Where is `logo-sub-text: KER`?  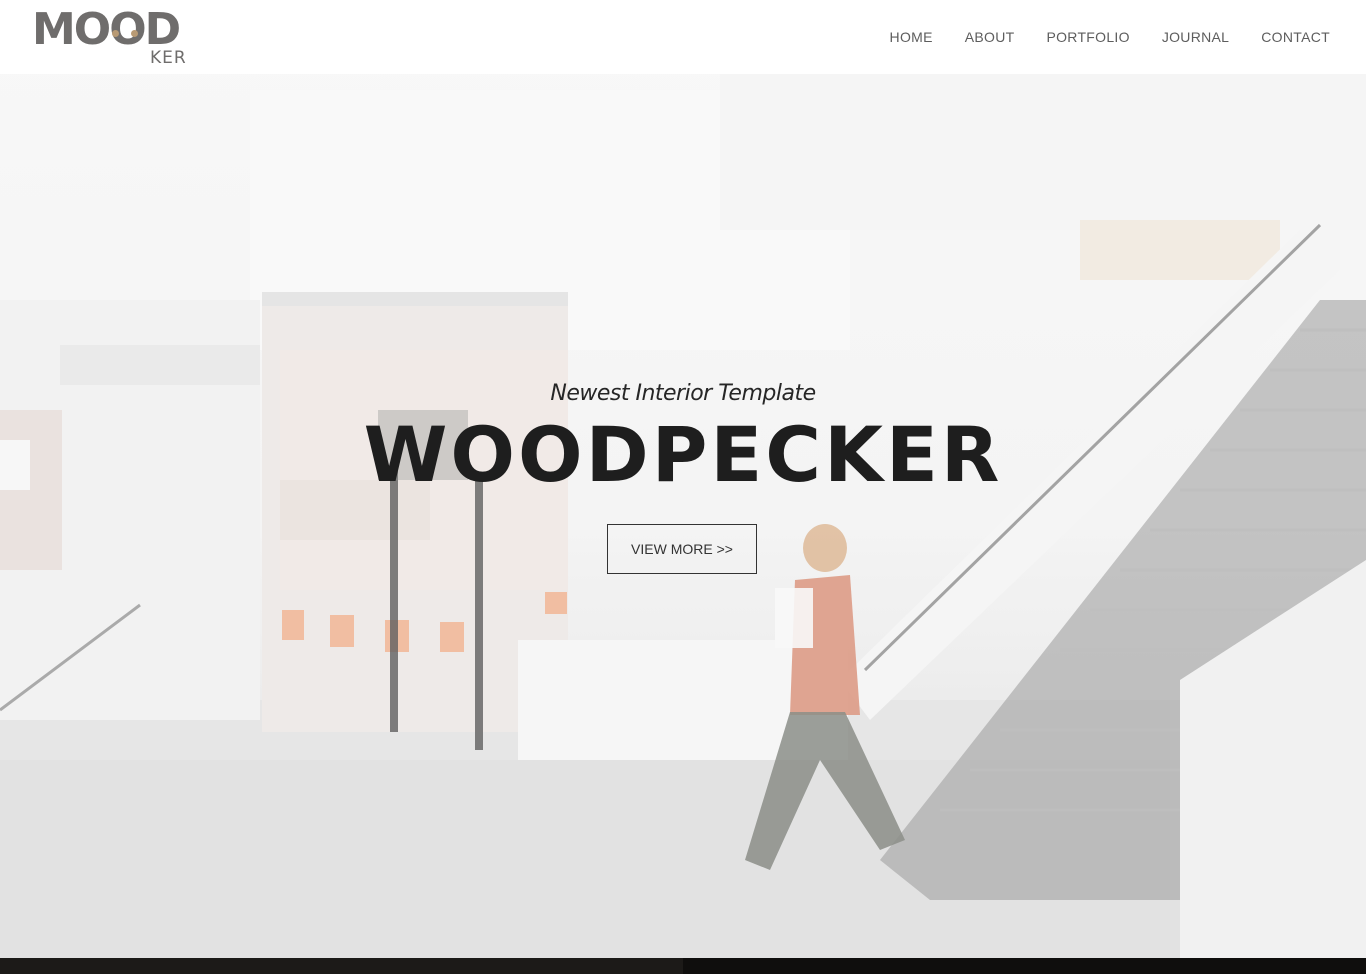
logo-sub-text: KER is located at coordinates (168, 58).